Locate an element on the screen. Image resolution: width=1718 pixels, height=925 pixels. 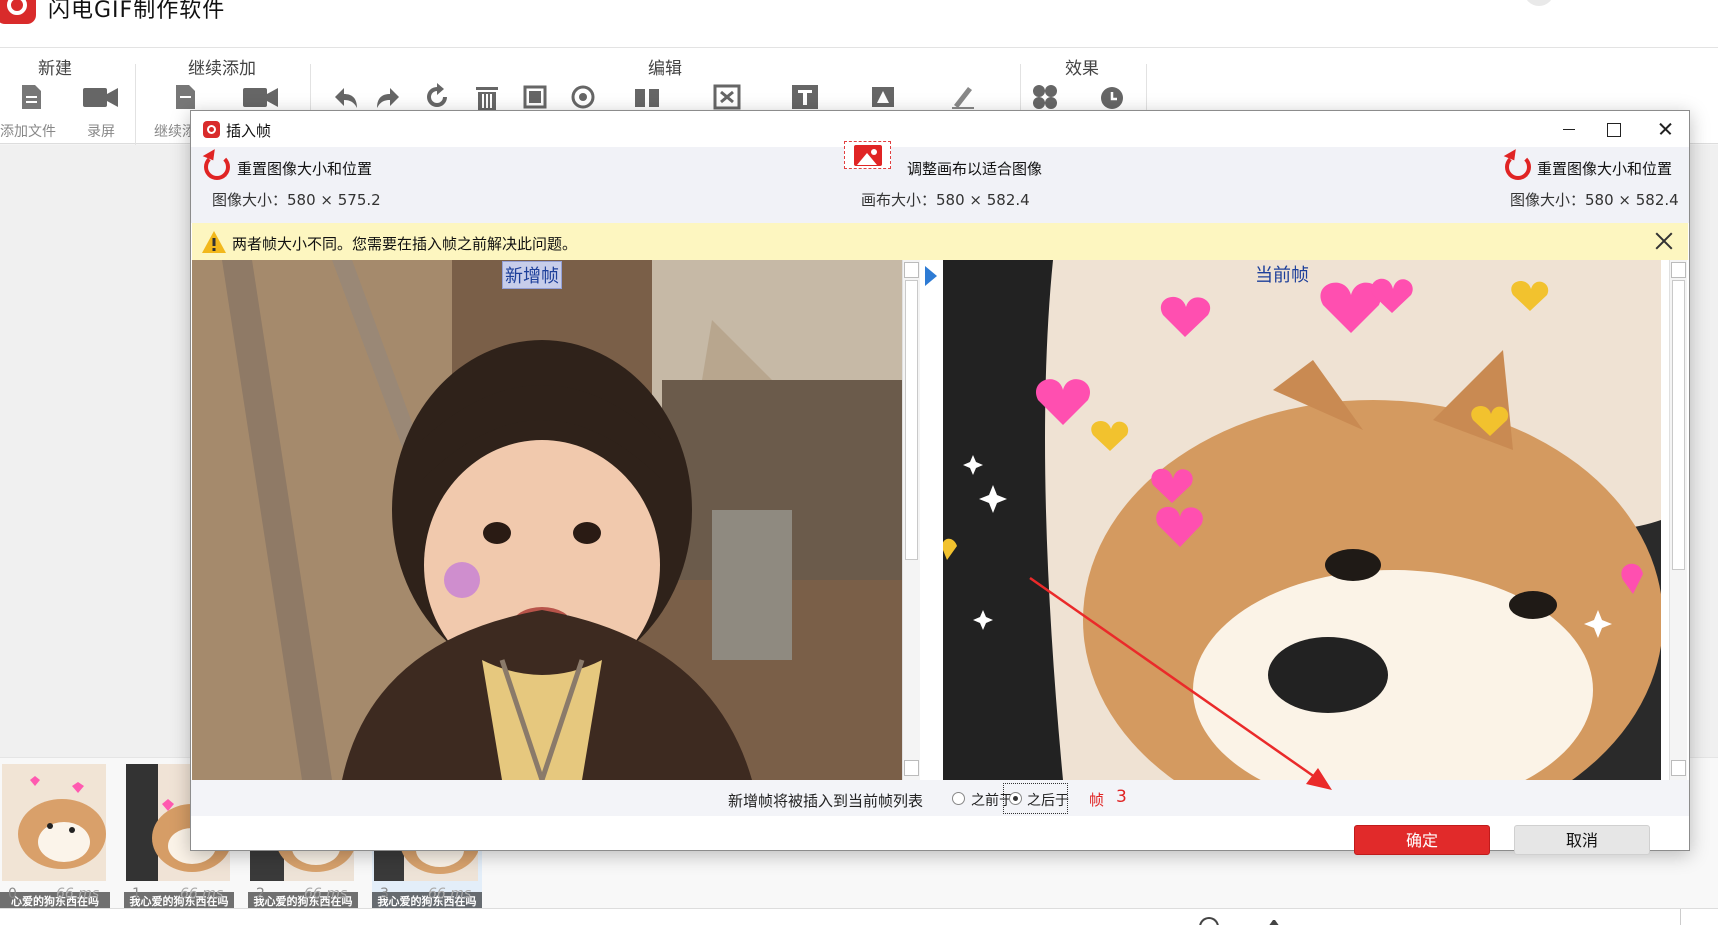
rotate-icon is located at coordinates (437, 97).